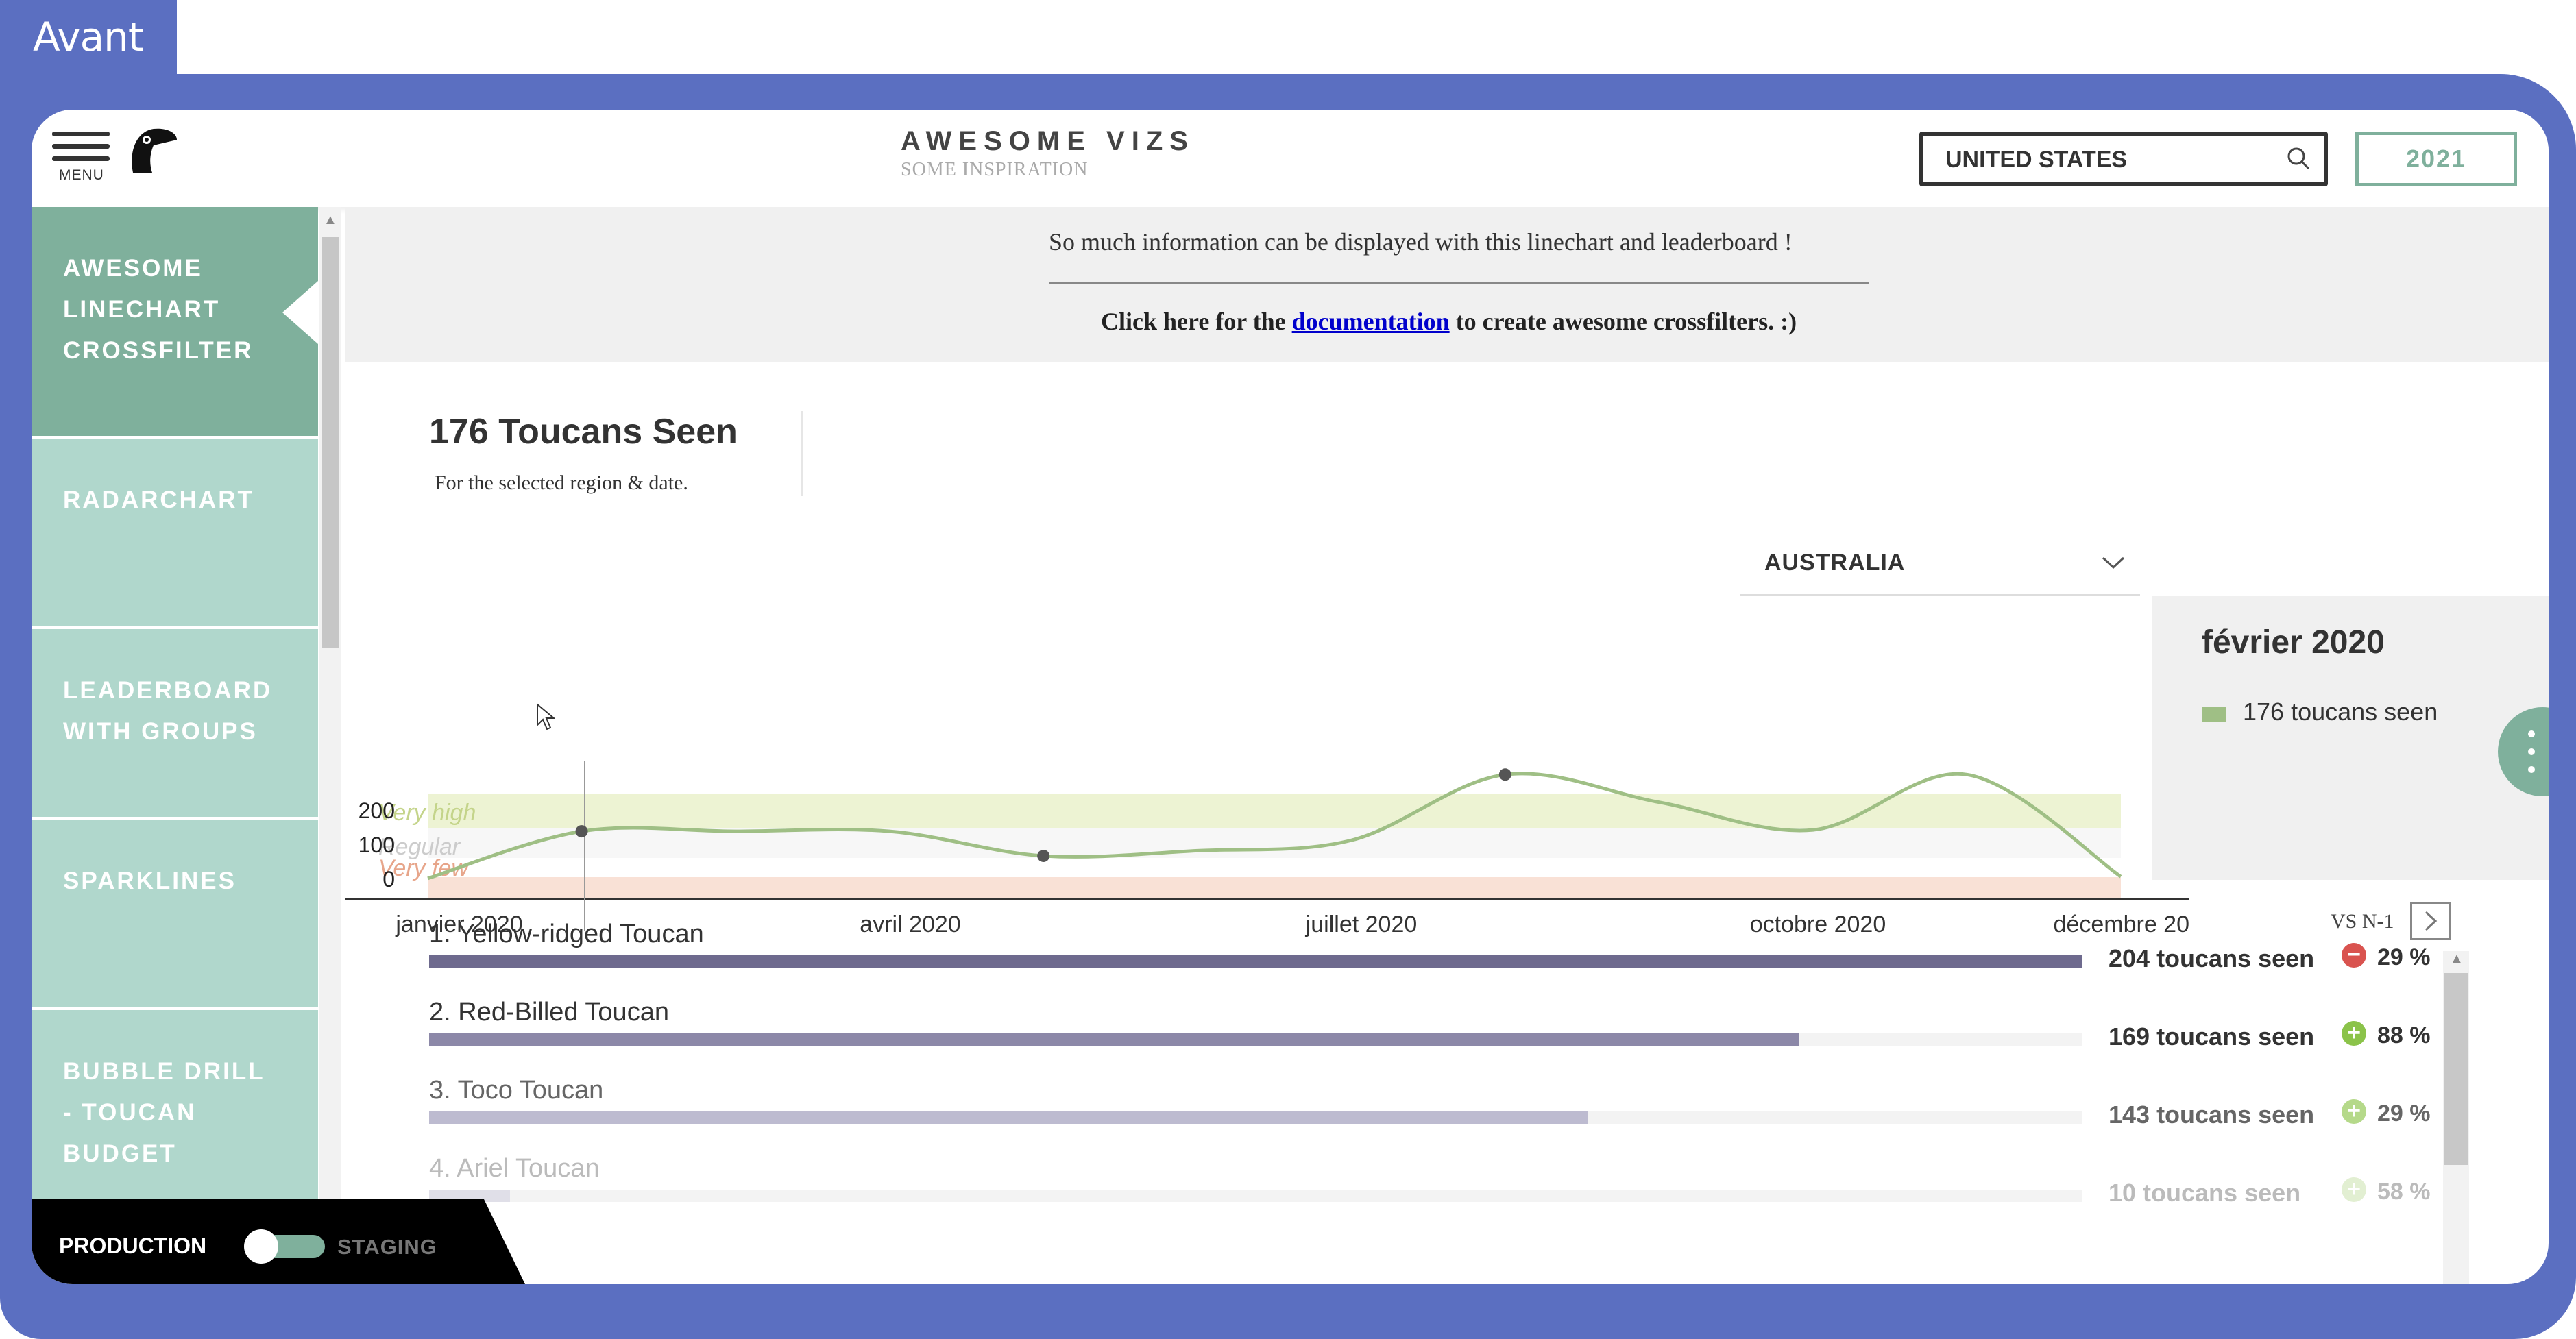 The image size is (2576, 1339). I want to click on year-selector-button: 2021, so click(2436, 159).